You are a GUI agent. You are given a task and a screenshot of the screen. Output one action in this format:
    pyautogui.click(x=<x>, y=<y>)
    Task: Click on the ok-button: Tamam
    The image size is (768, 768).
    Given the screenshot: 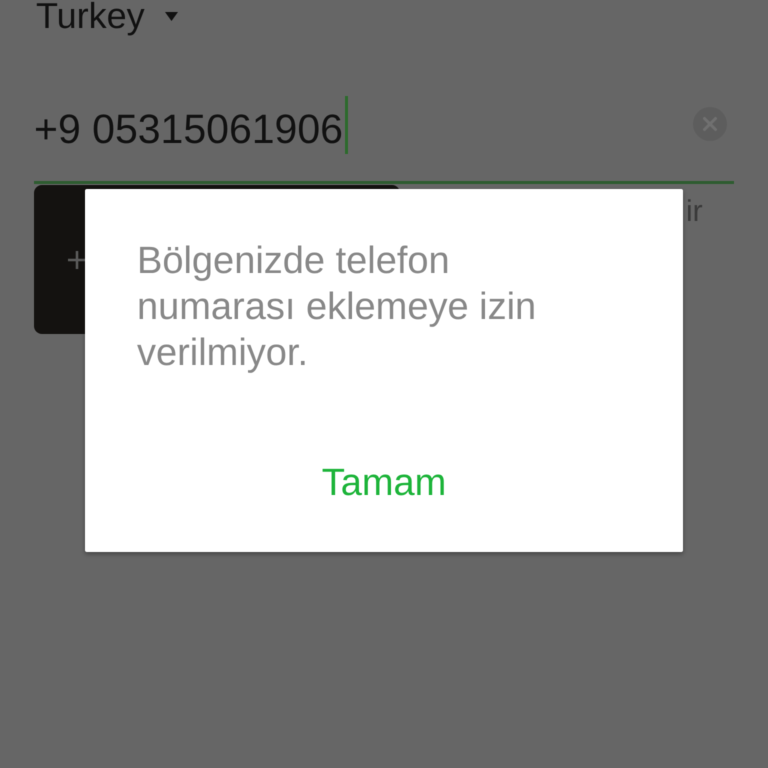 What is the action you would take?
    pyautogui.click(x=384, y=483)
    